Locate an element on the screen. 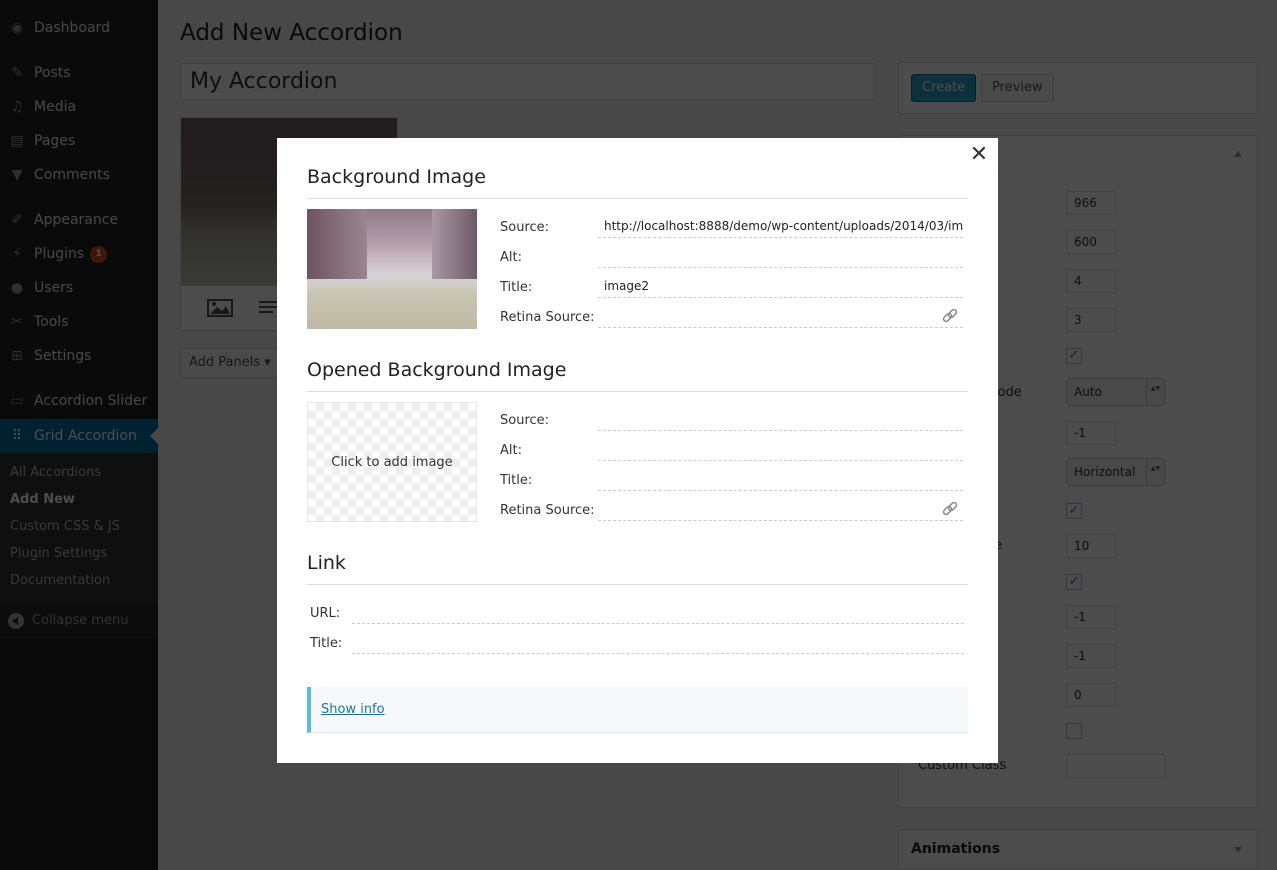 The height and width of the screenshot is (870, 1277). opened-background-image-title: Opened Background Image is located at coordinates (437, 370).